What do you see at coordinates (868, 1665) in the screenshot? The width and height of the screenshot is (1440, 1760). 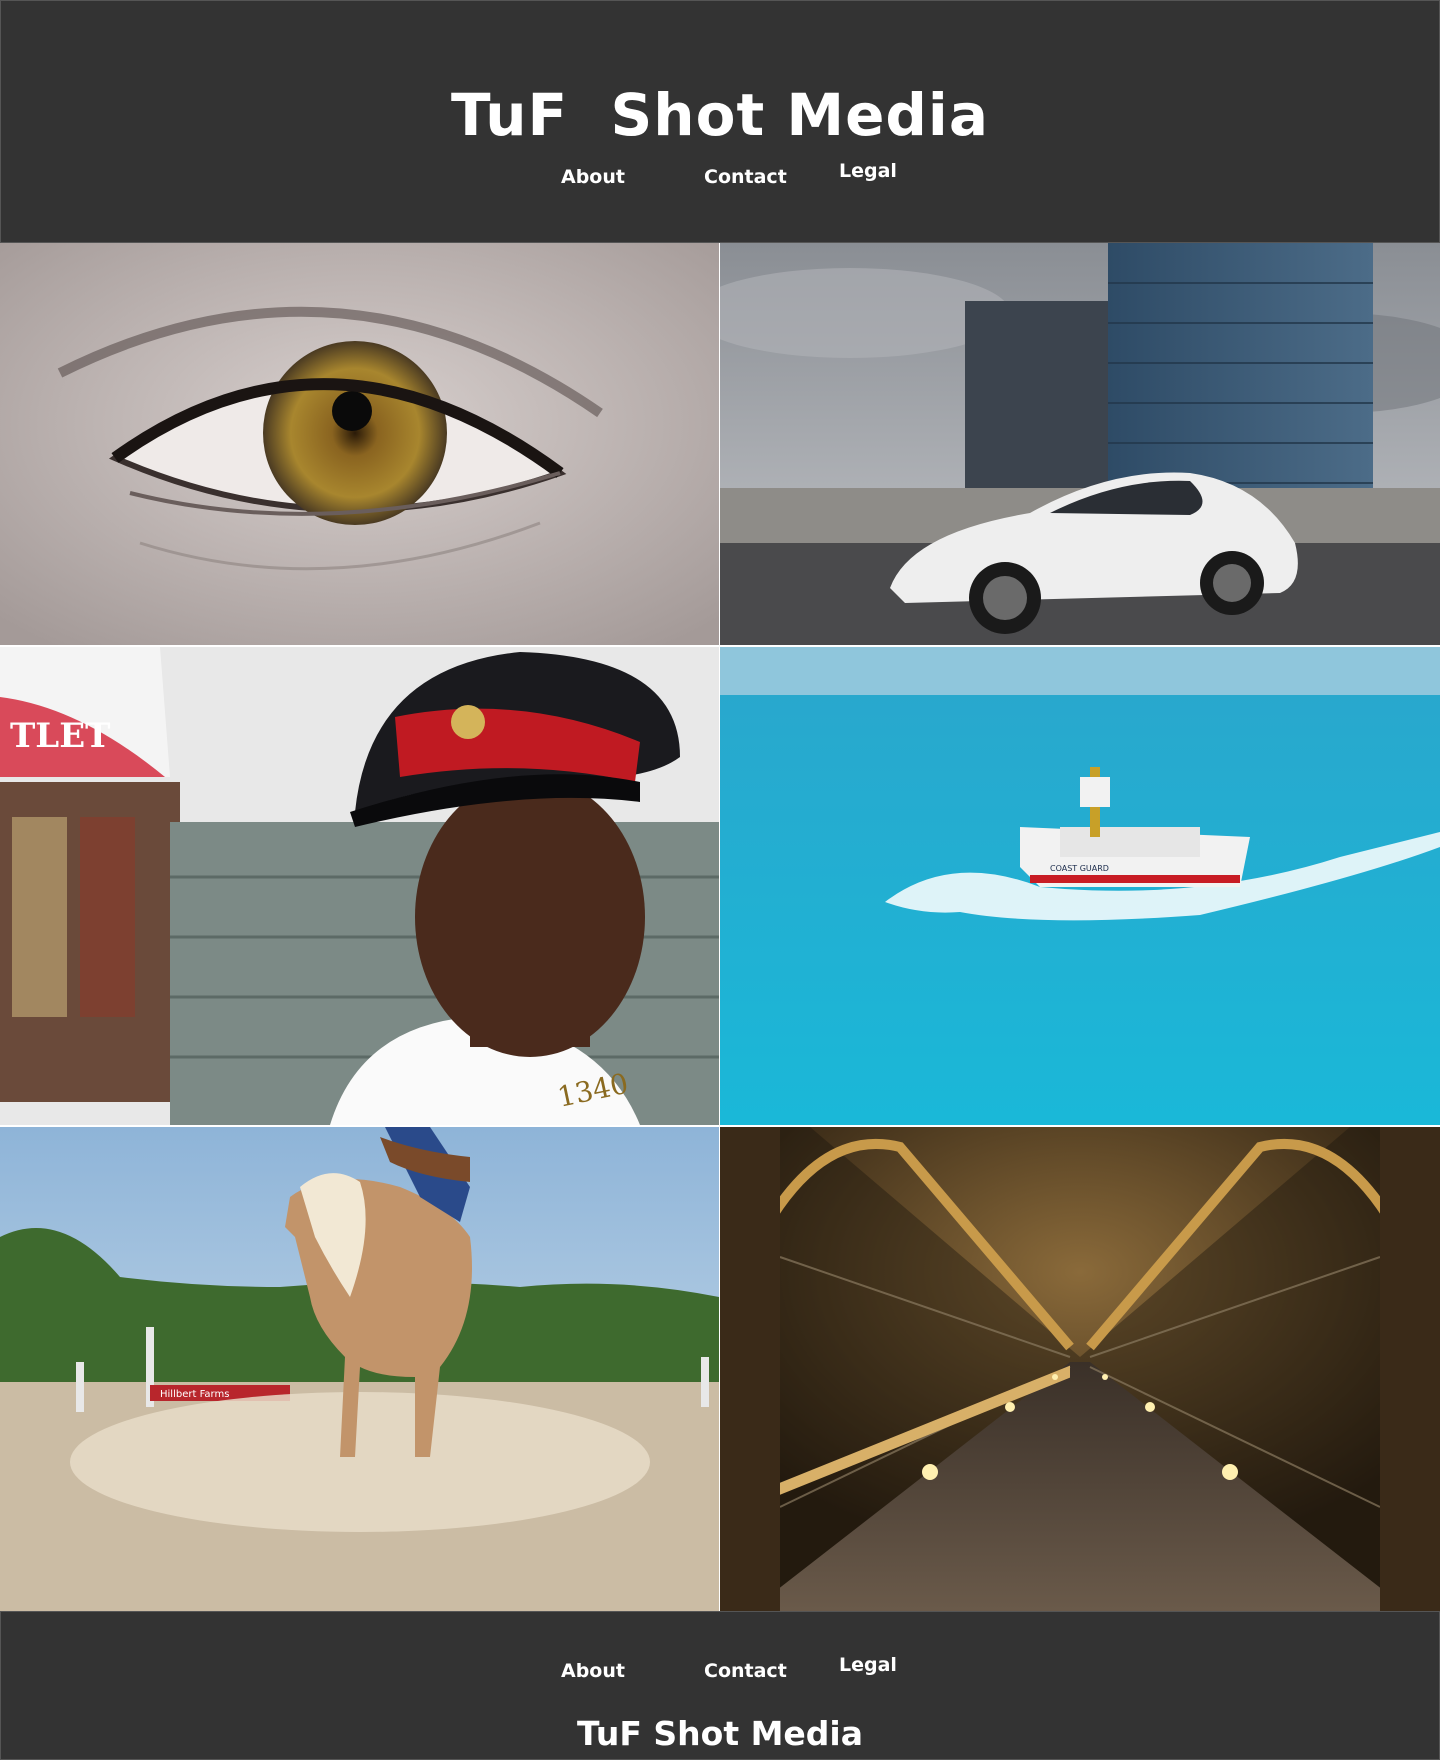 I see `footer-legal-link: Legal` at bounding box center [868, 1665].